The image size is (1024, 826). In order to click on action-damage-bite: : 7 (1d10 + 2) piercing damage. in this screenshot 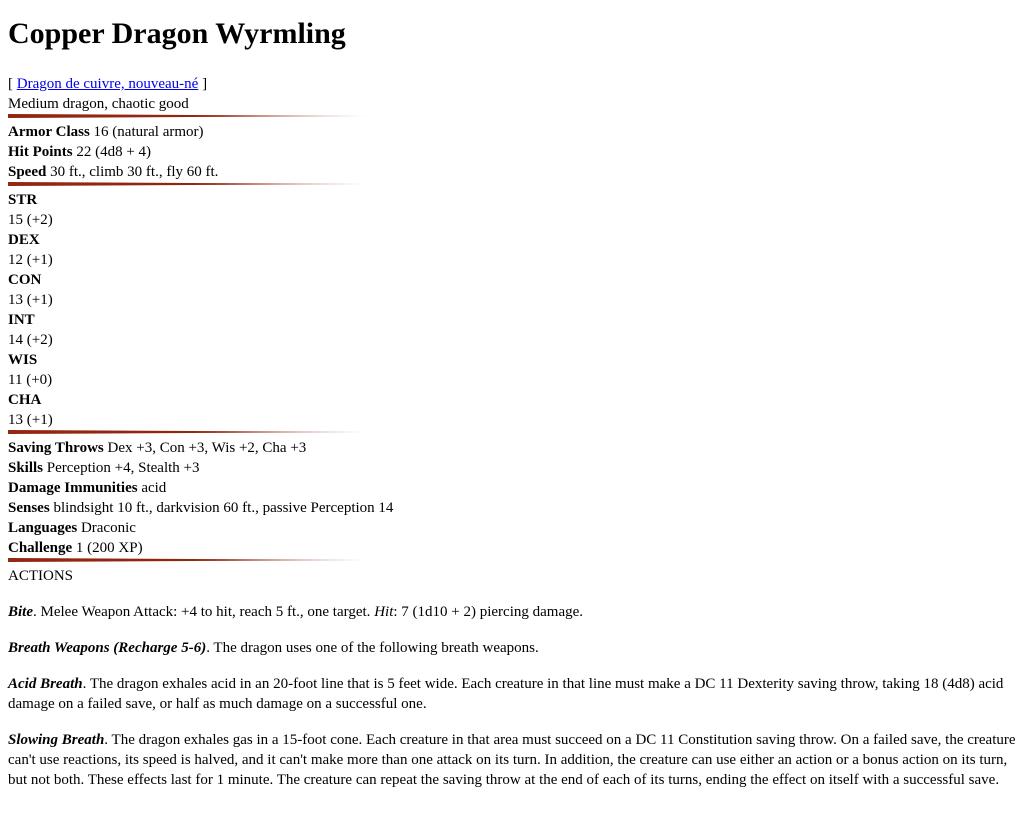, I will do `click(488, 612)`.